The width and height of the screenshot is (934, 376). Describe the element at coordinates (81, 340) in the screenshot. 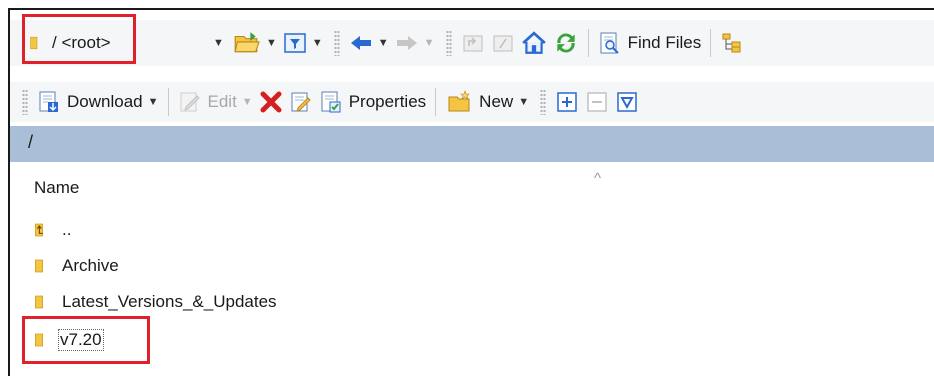

I see `list-item-label: v7.20` at that location.